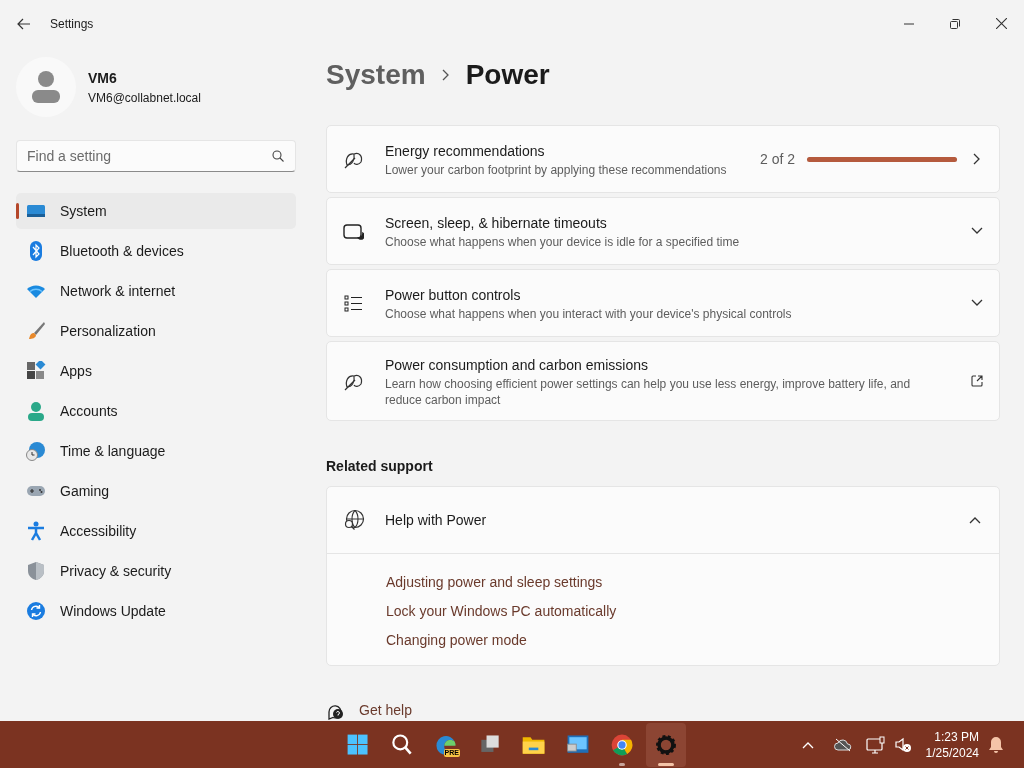 The width and height of the screenshot is (1024, 768). What do you see at coordinates (663, 520) in the screenshot?
I see `help-expander-header: Help with Power` at bounding box center [663, 520].